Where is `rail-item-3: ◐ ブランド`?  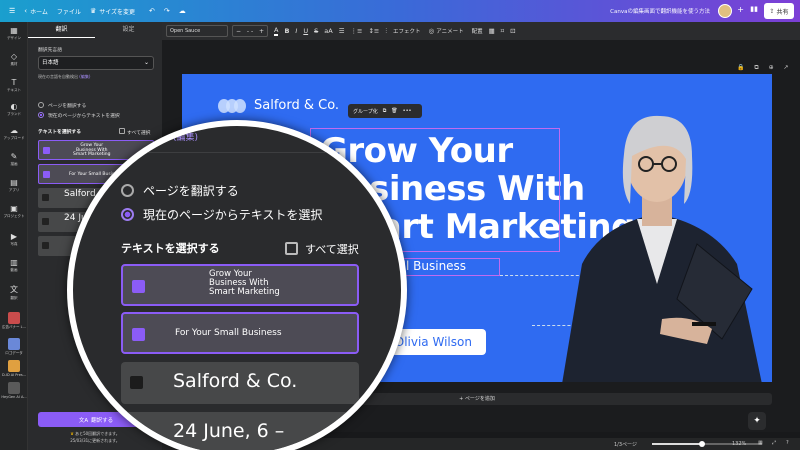
rail-item-3: ◐ ブランド is located at coordinates (14, 109).